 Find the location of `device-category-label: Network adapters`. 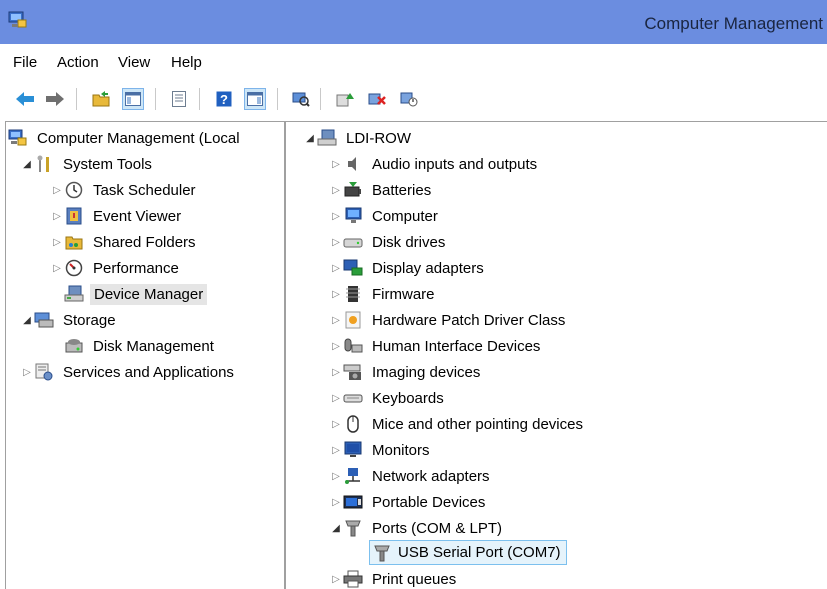

device-category-label: Network adapters is located at coordinates (431, 476).